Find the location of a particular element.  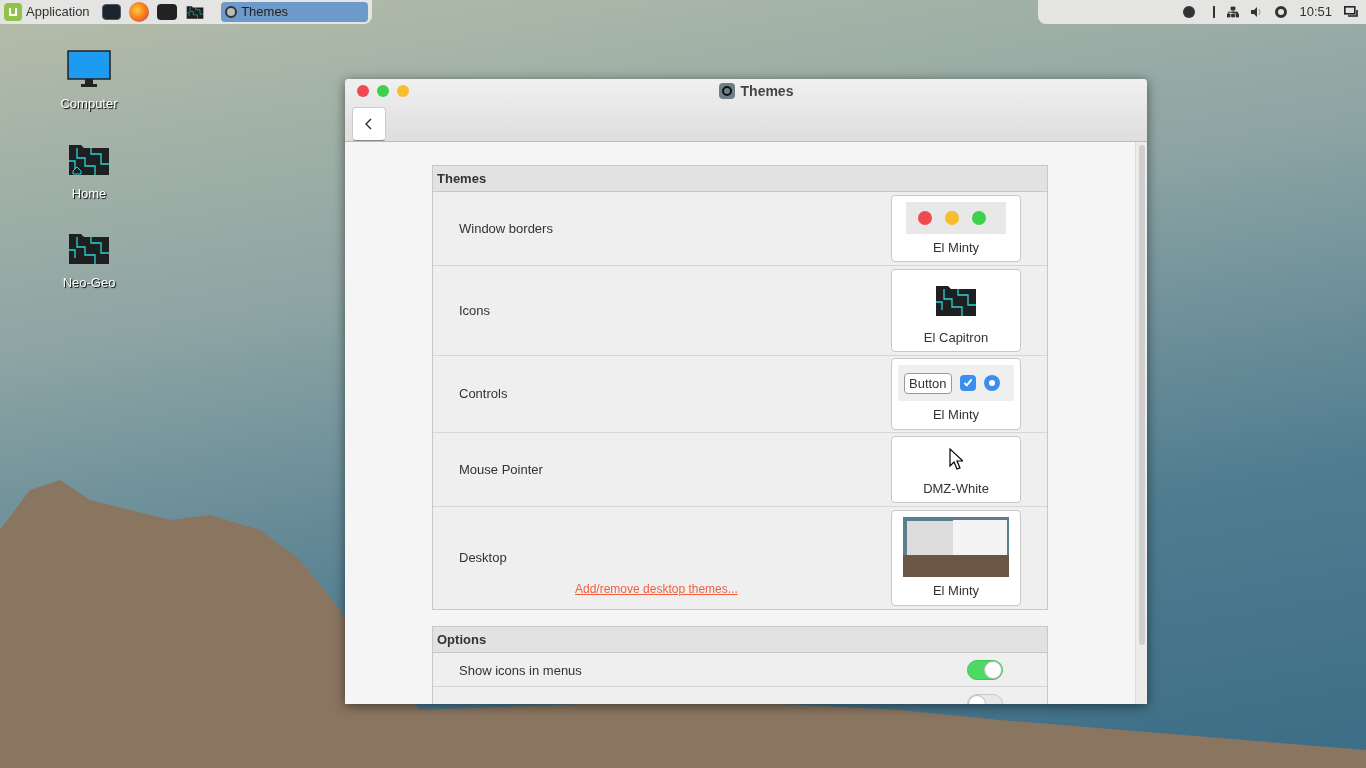

theme-selector: Button El Minty is located at coordinates (956, 394).